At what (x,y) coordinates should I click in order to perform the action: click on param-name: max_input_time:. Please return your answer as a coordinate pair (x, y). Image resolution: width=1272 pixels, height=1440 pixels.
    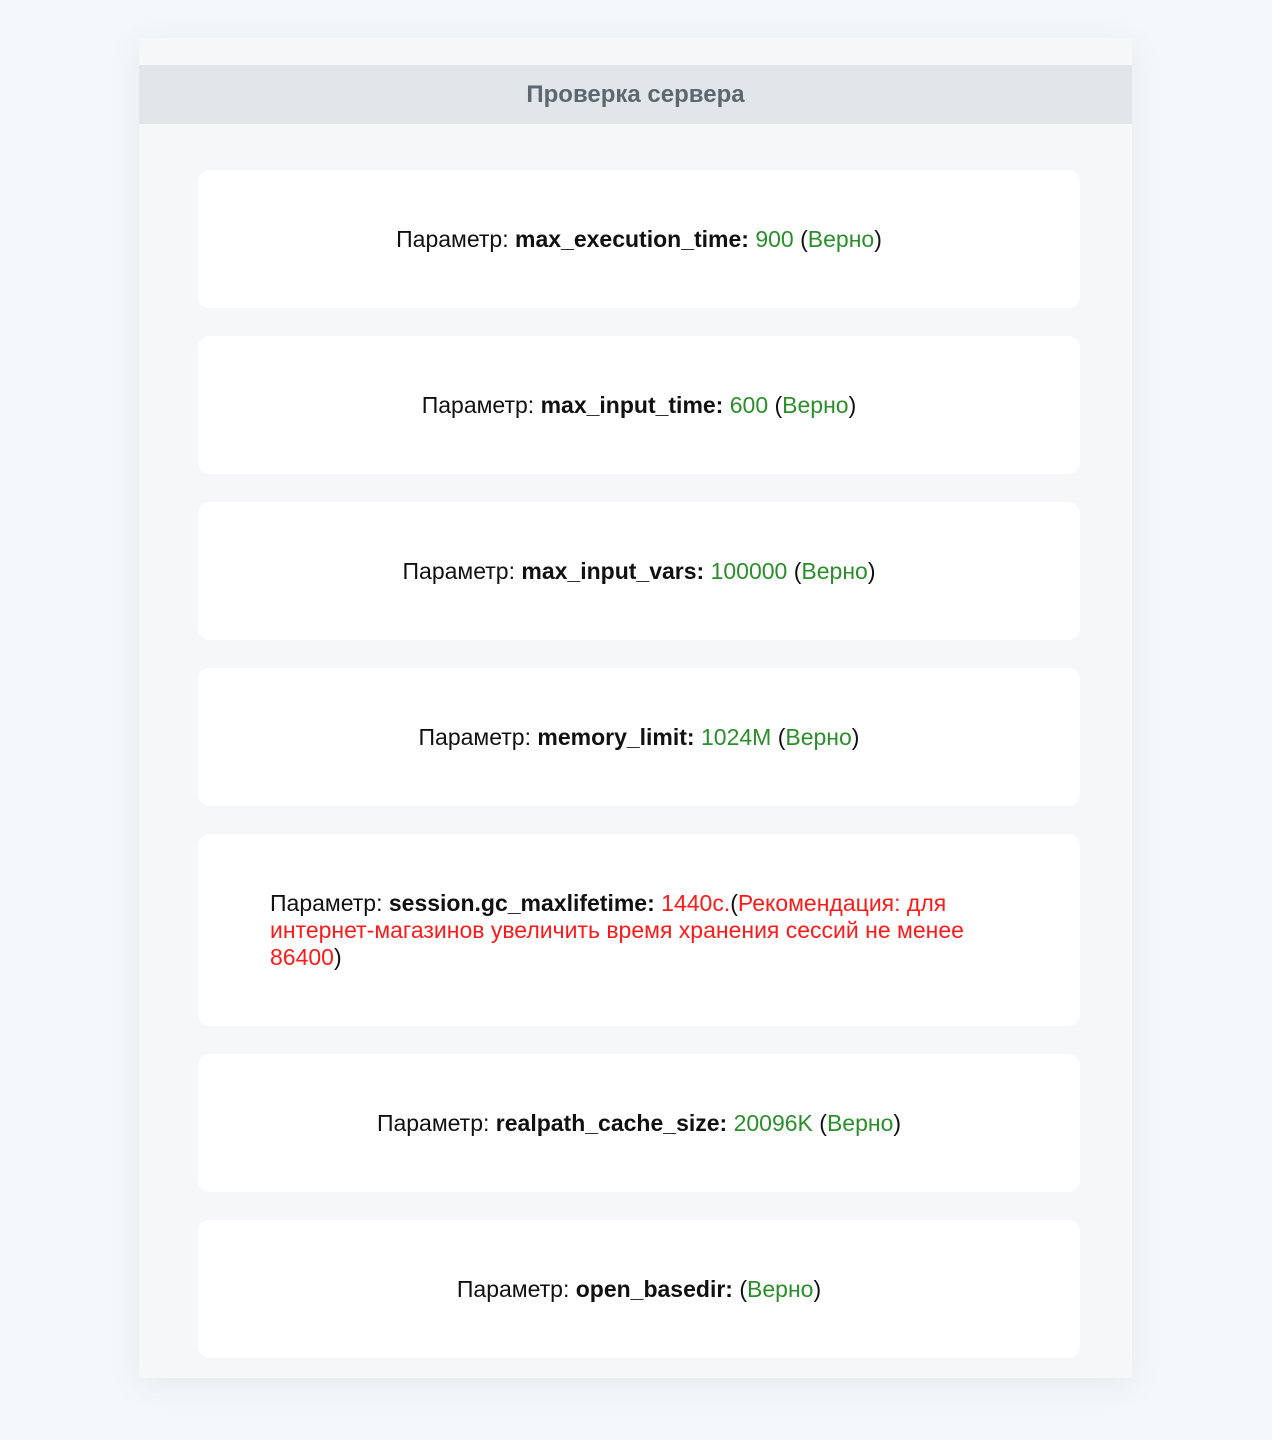
    Looking at the image, I should click on (632, 404).